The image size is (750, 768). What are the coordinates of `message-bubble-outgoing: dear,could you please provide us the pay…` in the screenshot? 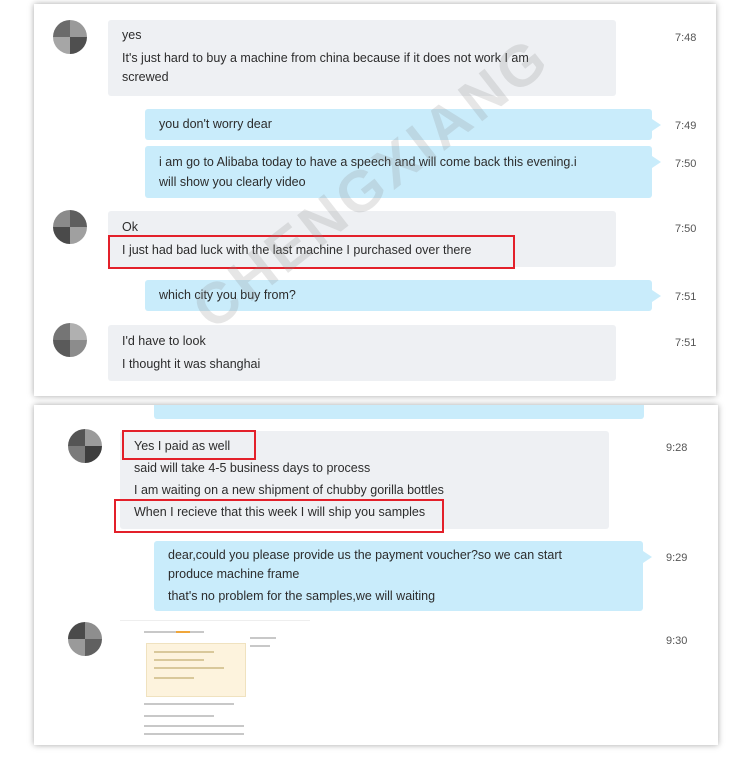 It's located at (403, 576).